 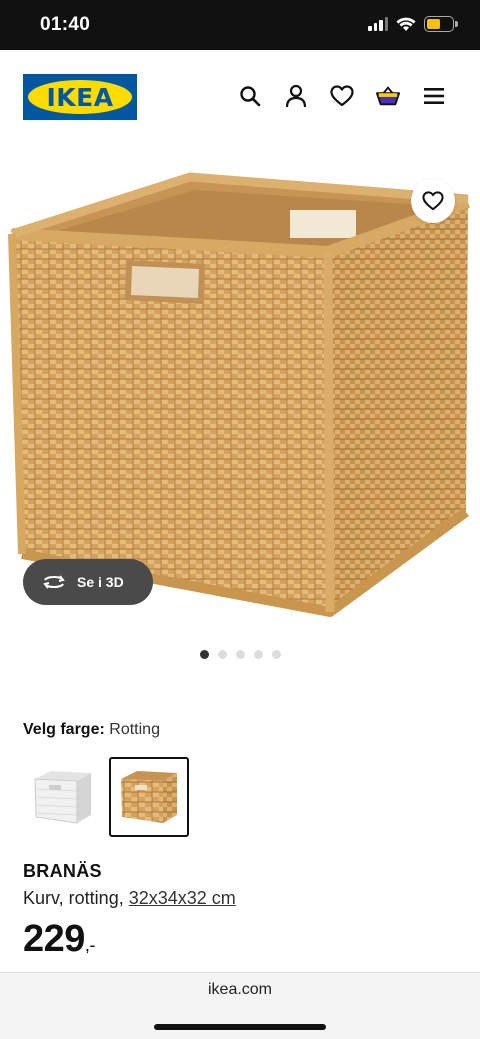 I want to click on signal-icon, so click(x=378, y=24).